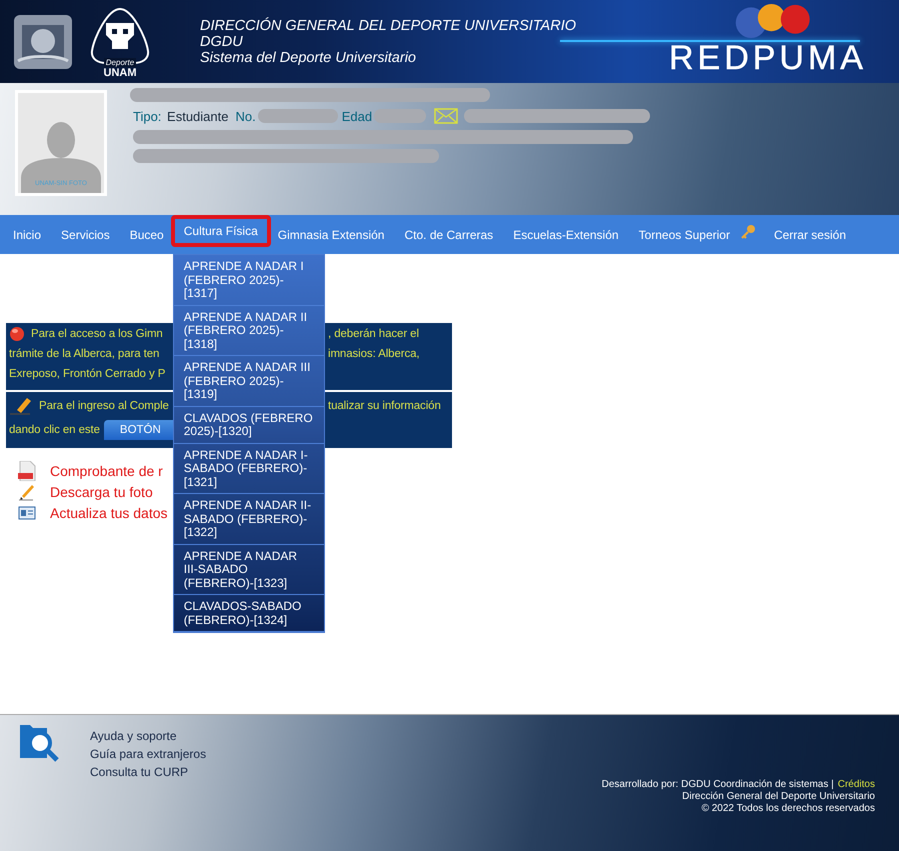 The image size is (899, 851). I want to click on key-icon, so click(748, 232).